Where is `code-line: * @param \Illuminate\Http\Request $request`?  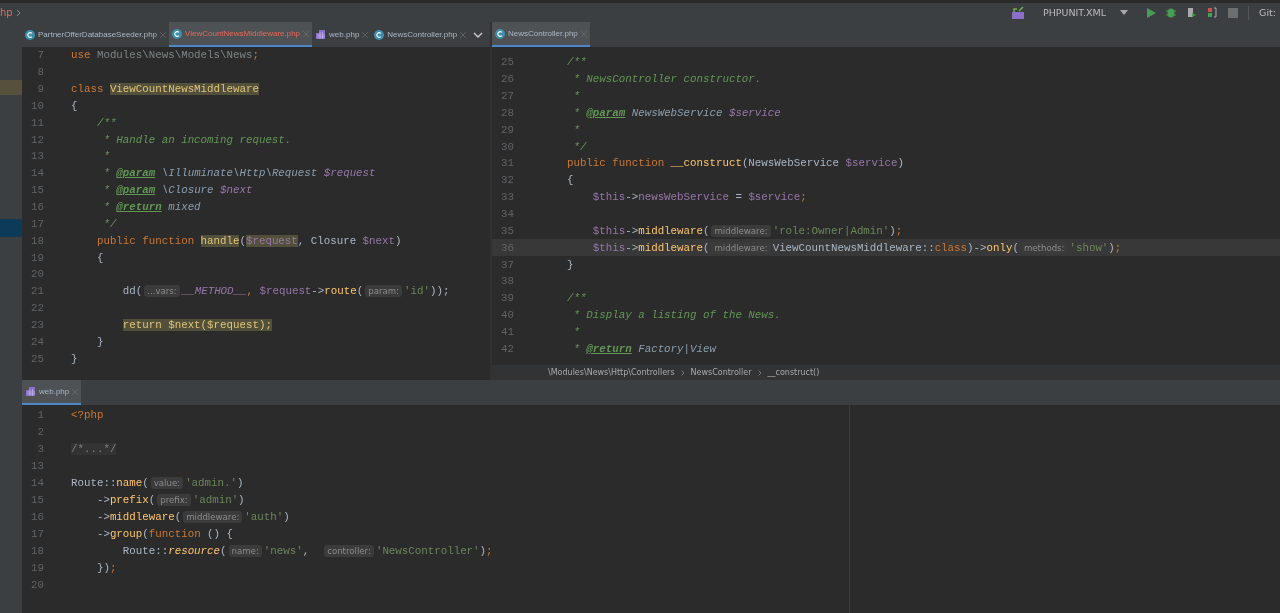 code-line: * @param \Illuminate\Http\Request $request is located at coordinates (239, 173).